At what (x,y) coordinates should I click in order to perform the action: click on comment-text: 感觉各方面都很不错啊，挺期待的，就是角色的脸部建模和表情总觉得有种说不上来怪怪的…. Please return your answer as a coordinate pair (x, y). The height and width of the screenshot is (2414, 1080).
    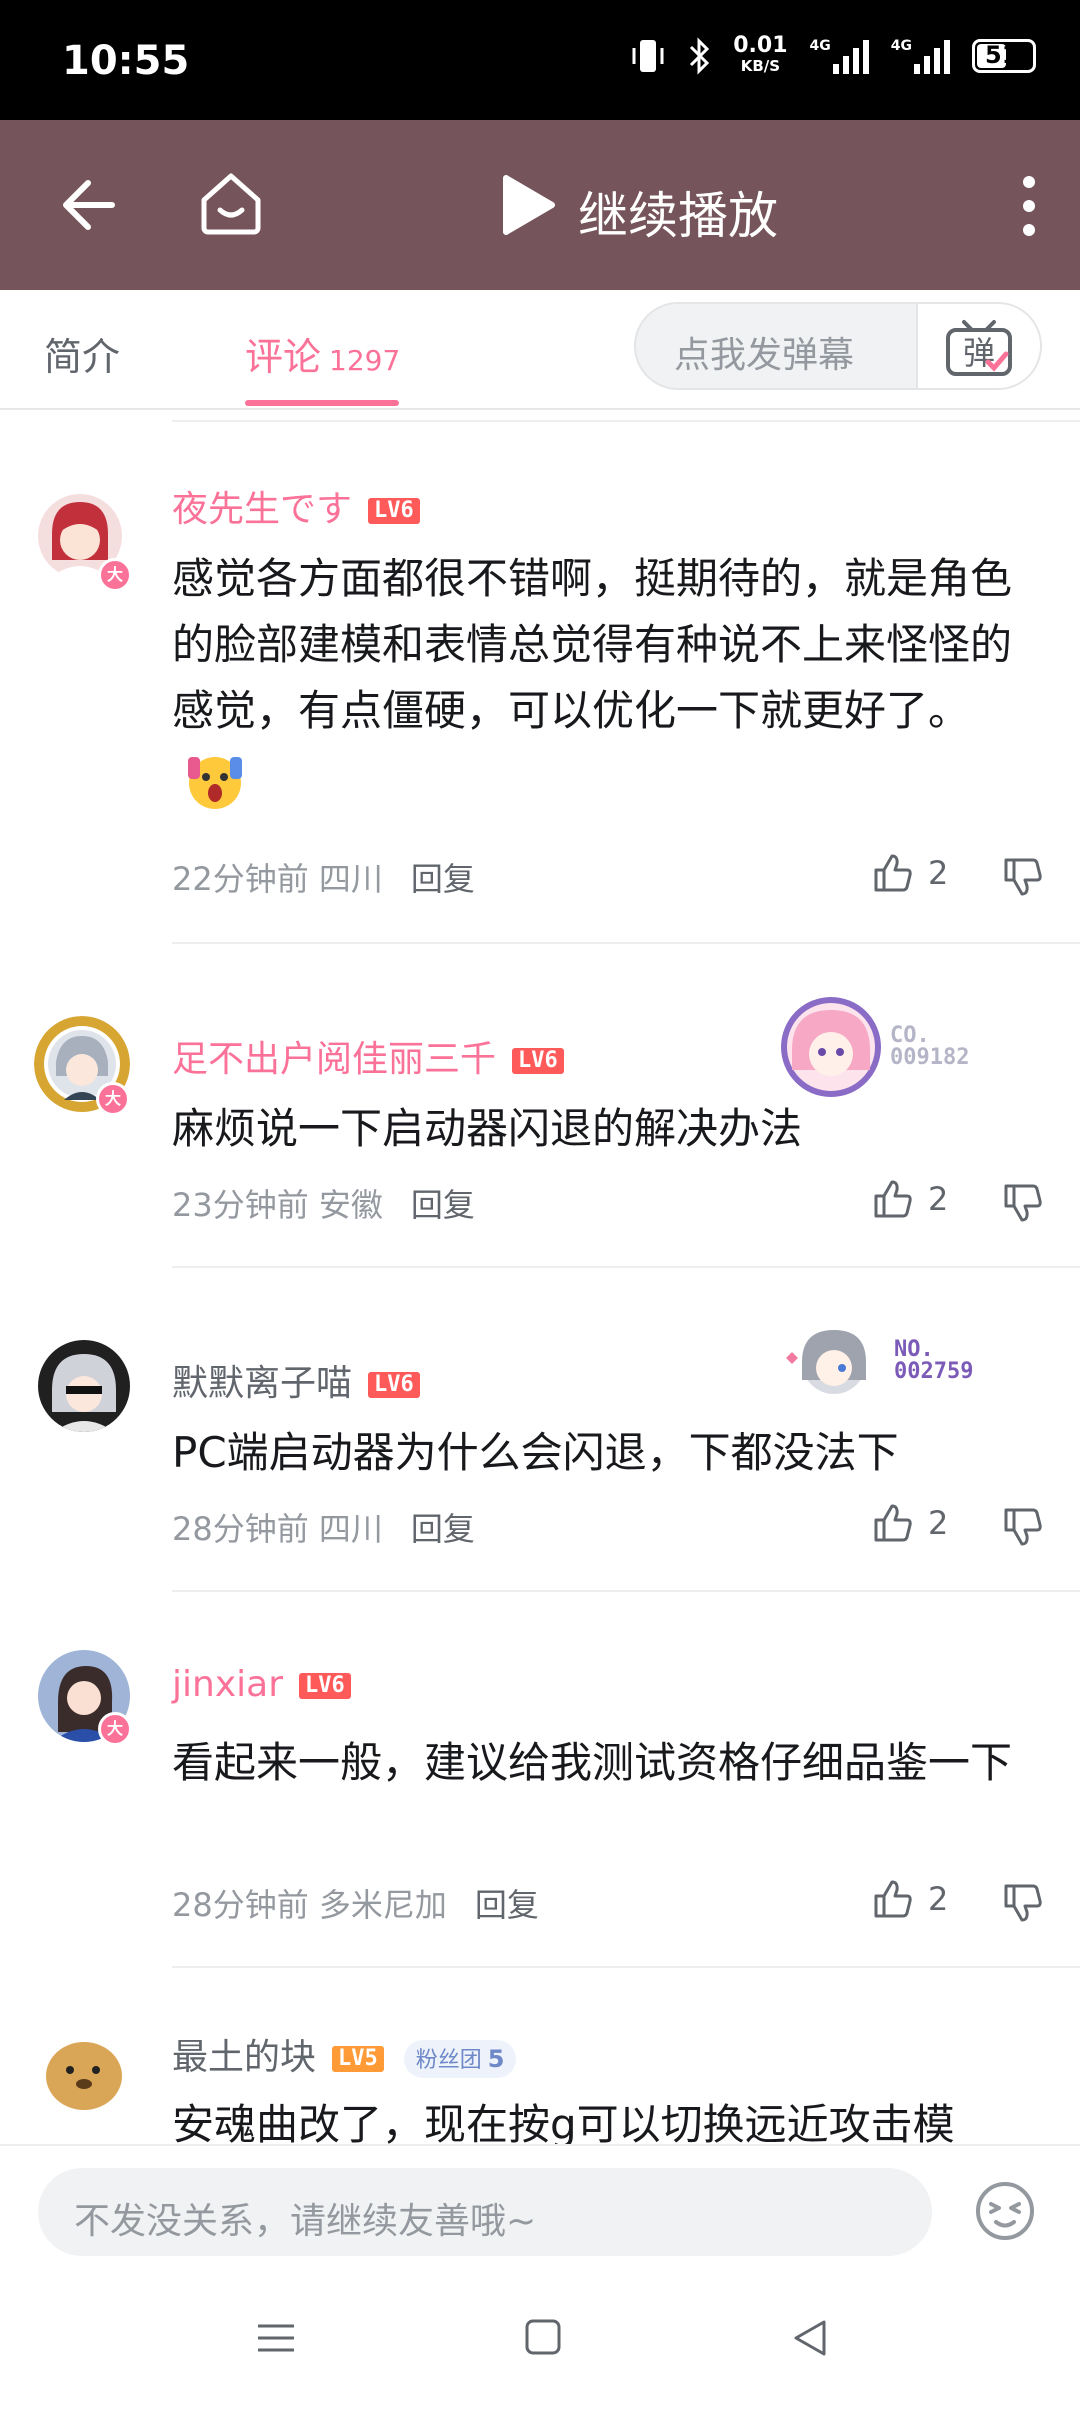
    Looking at the image, I should click on (592, 678).